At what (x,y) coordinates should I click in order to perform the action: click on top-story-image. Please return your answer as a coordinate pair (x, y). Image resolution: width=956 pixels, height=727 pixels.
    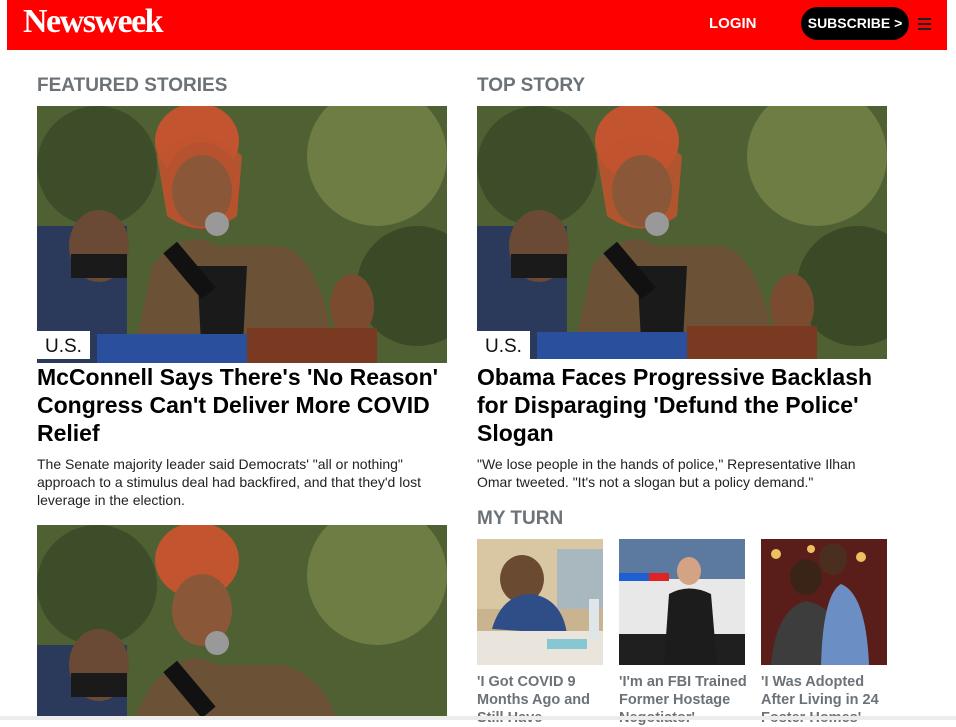
    Looking at the image, I should click on (682, 232).